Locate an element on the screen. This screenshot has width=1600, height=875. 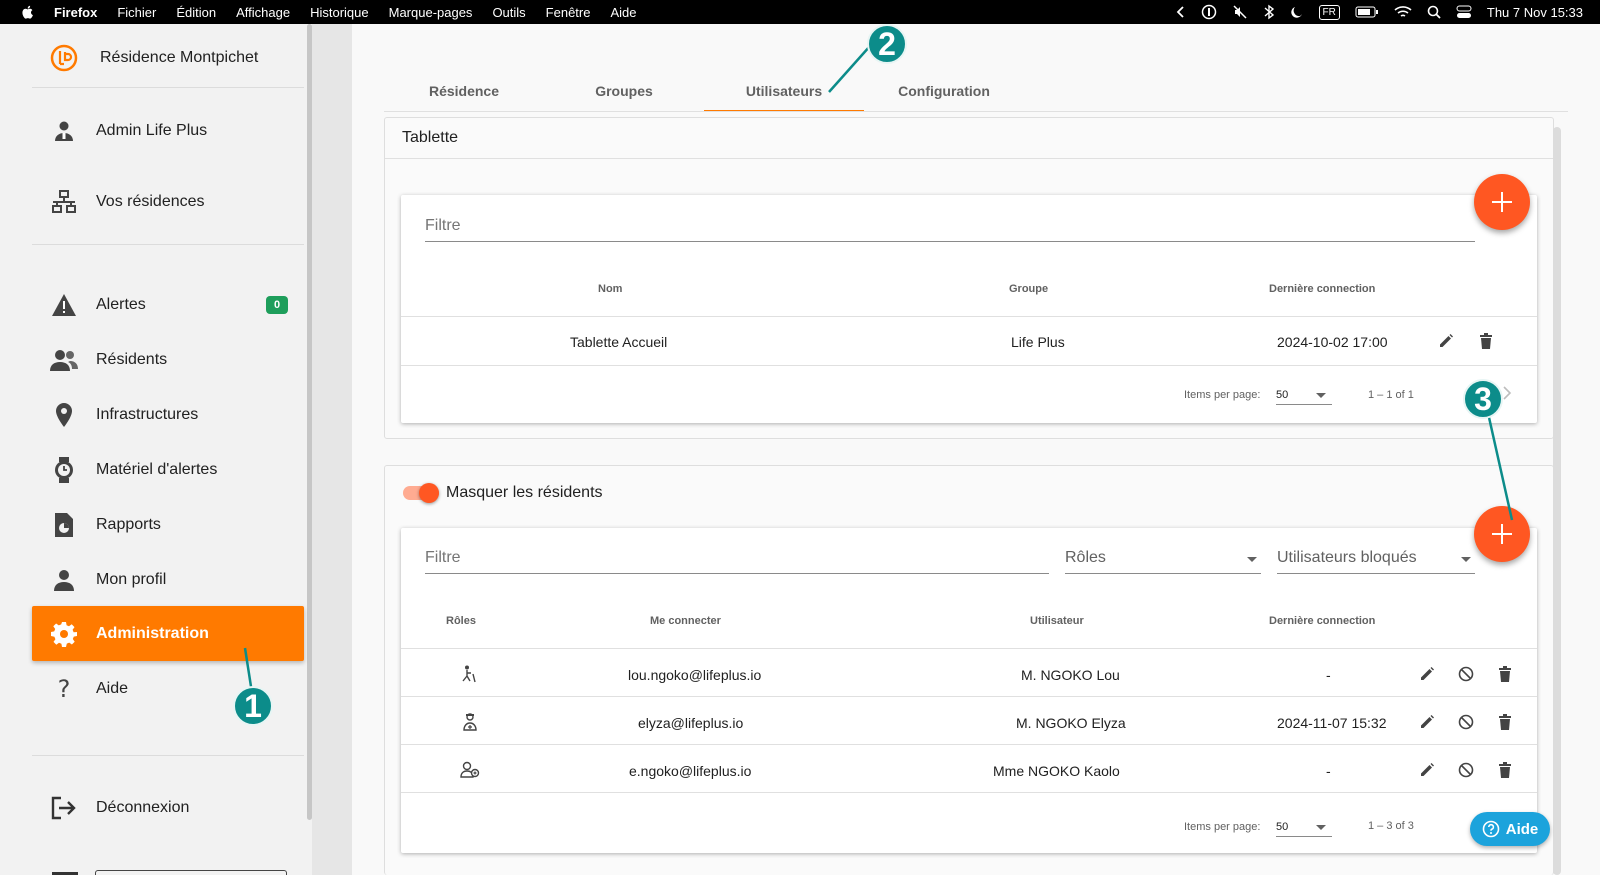
tab-groupes: Groupes is located at coordinates (624, 91).